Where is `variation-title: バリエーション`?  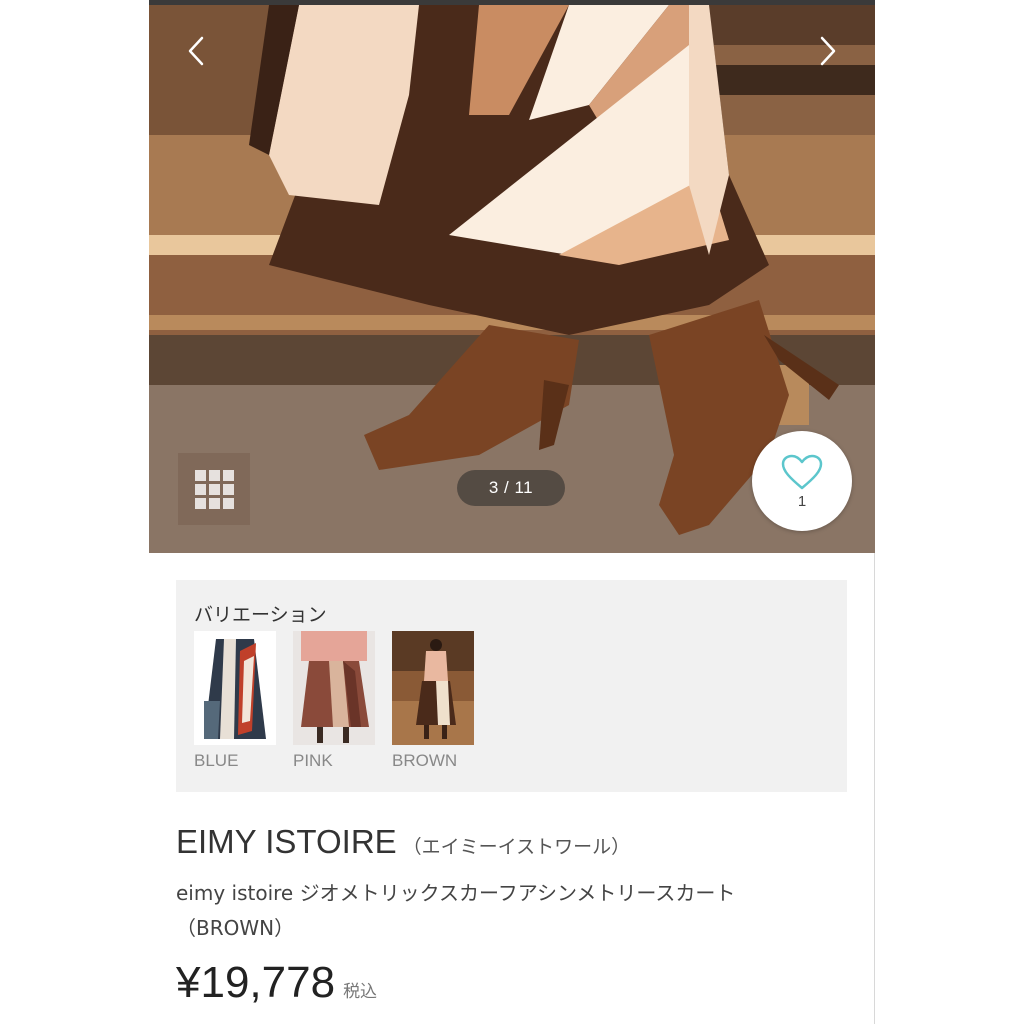
variation-title: バリエーション is located at coordinates (260, 615).